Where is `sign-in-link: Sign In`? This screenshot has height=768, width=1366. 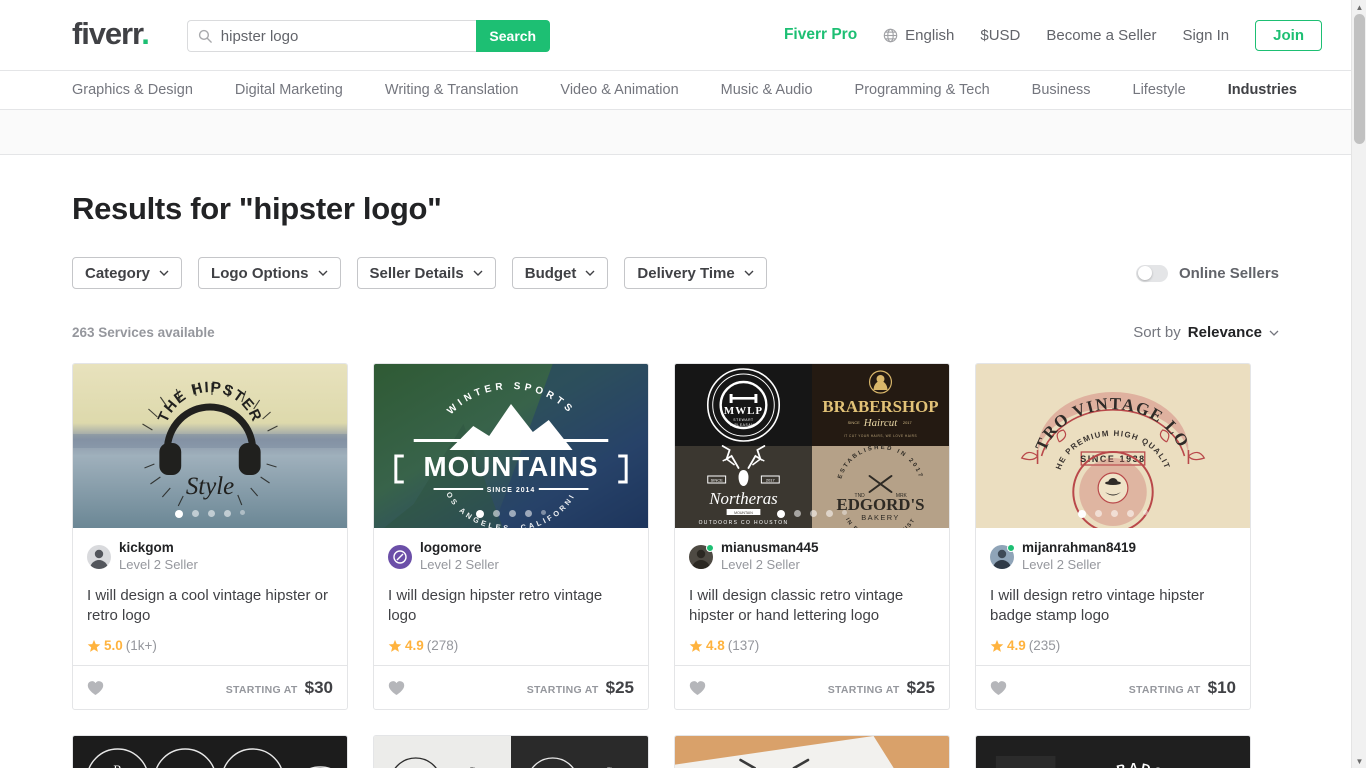
sign-in-link: Sign In is located at coordinates (1205, 35).